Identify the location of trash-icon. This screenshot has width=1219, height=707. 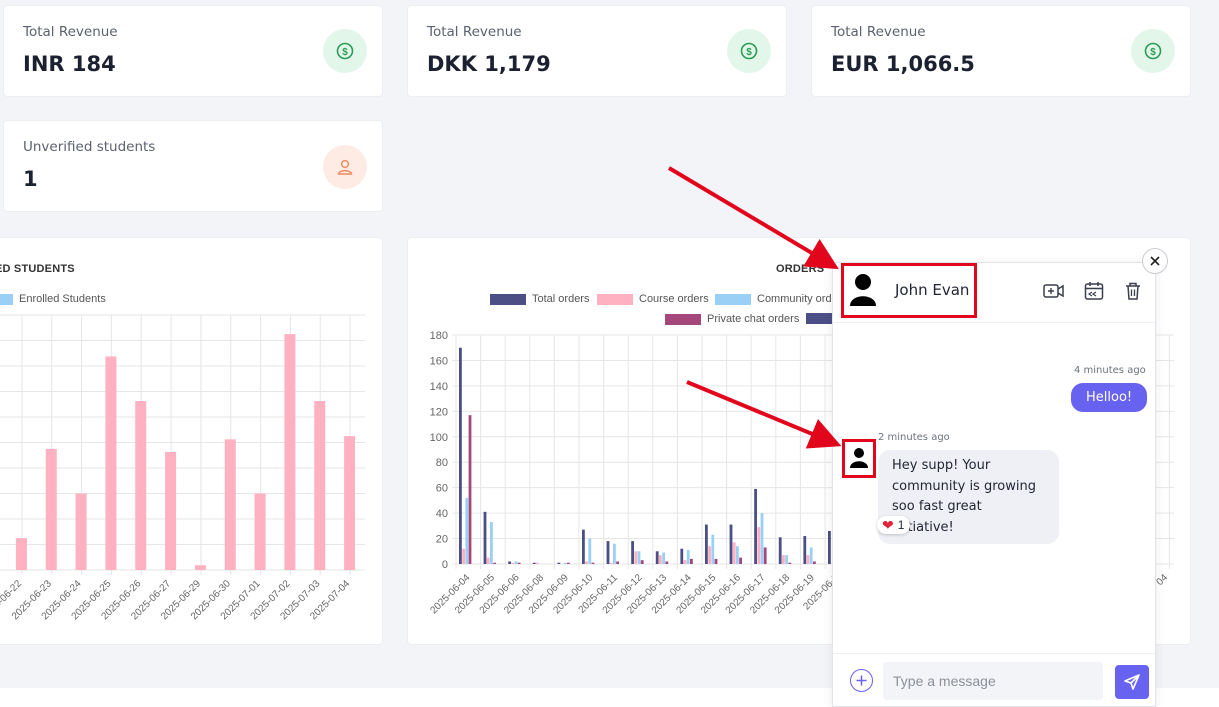
(1134, 291).